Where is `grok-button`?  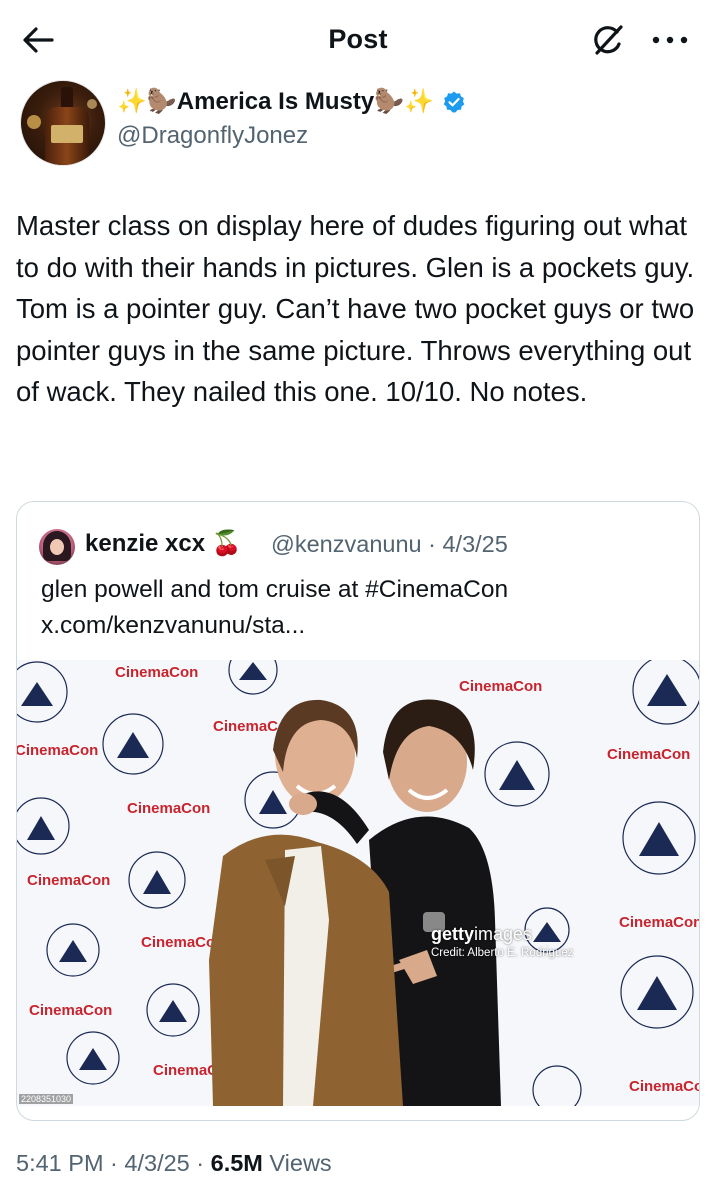
grok-button is located at coordinates (608, 40).